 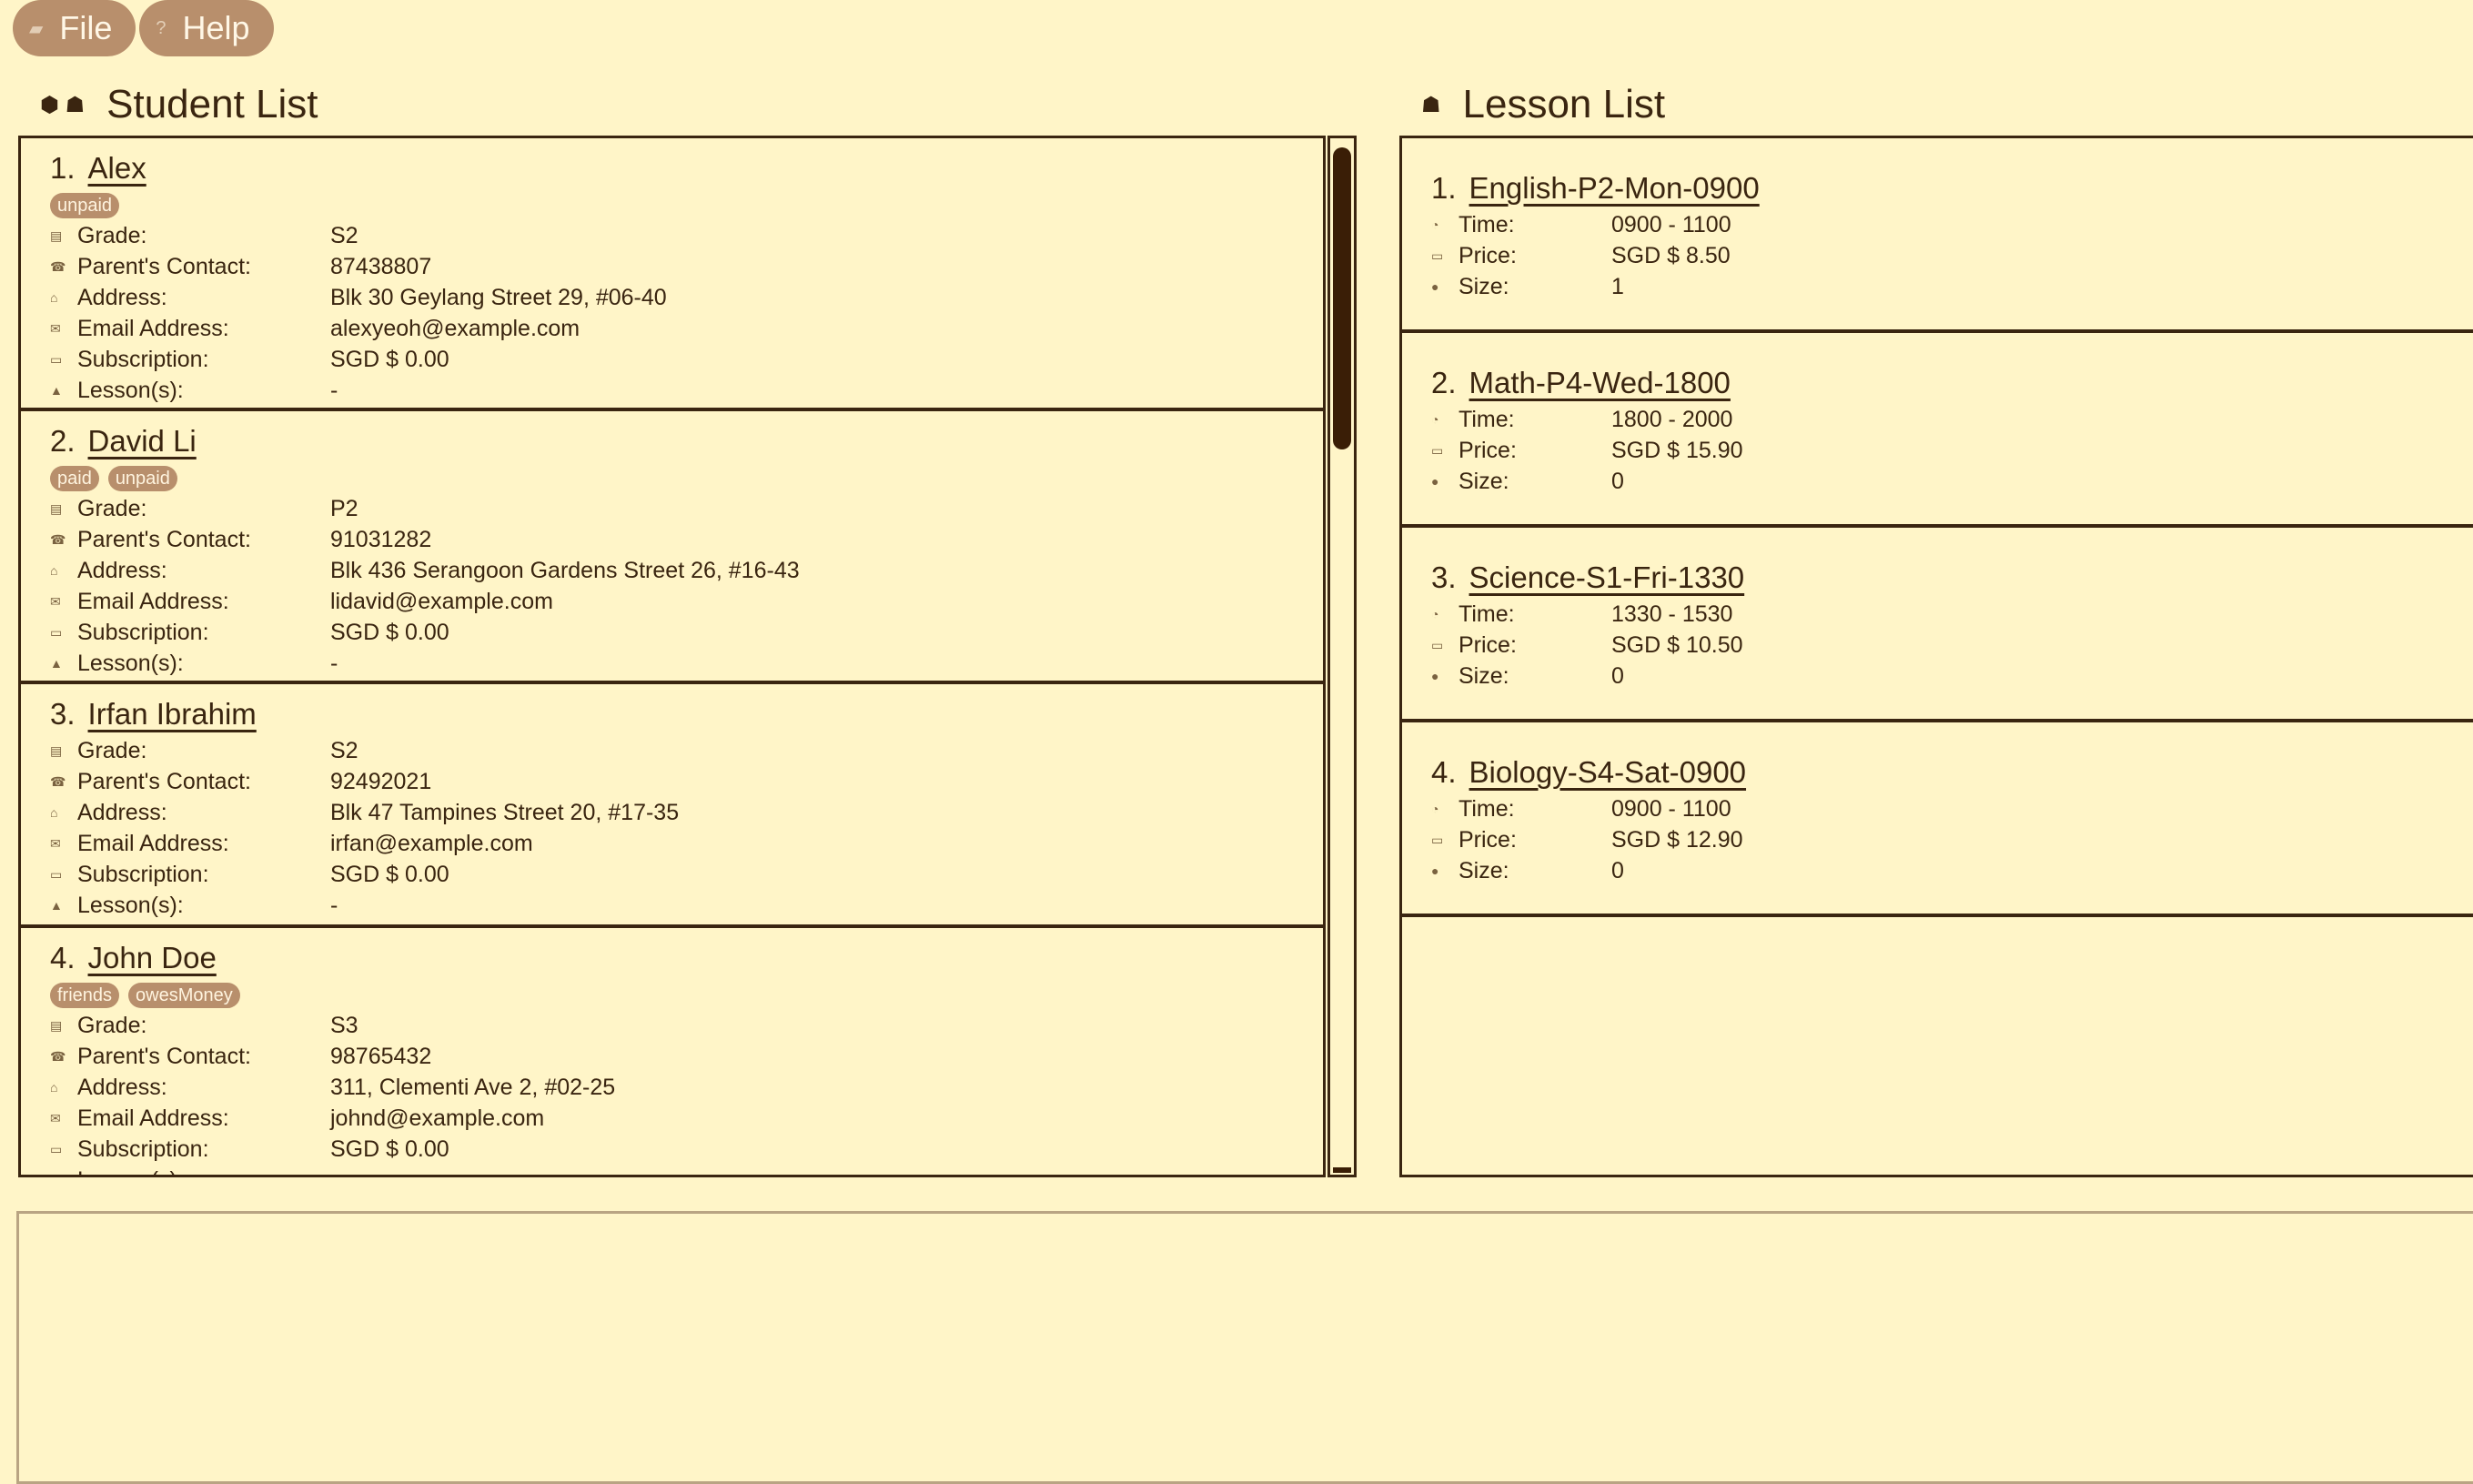 I want to click on field-value: S3, so click(x=344, y=1025).